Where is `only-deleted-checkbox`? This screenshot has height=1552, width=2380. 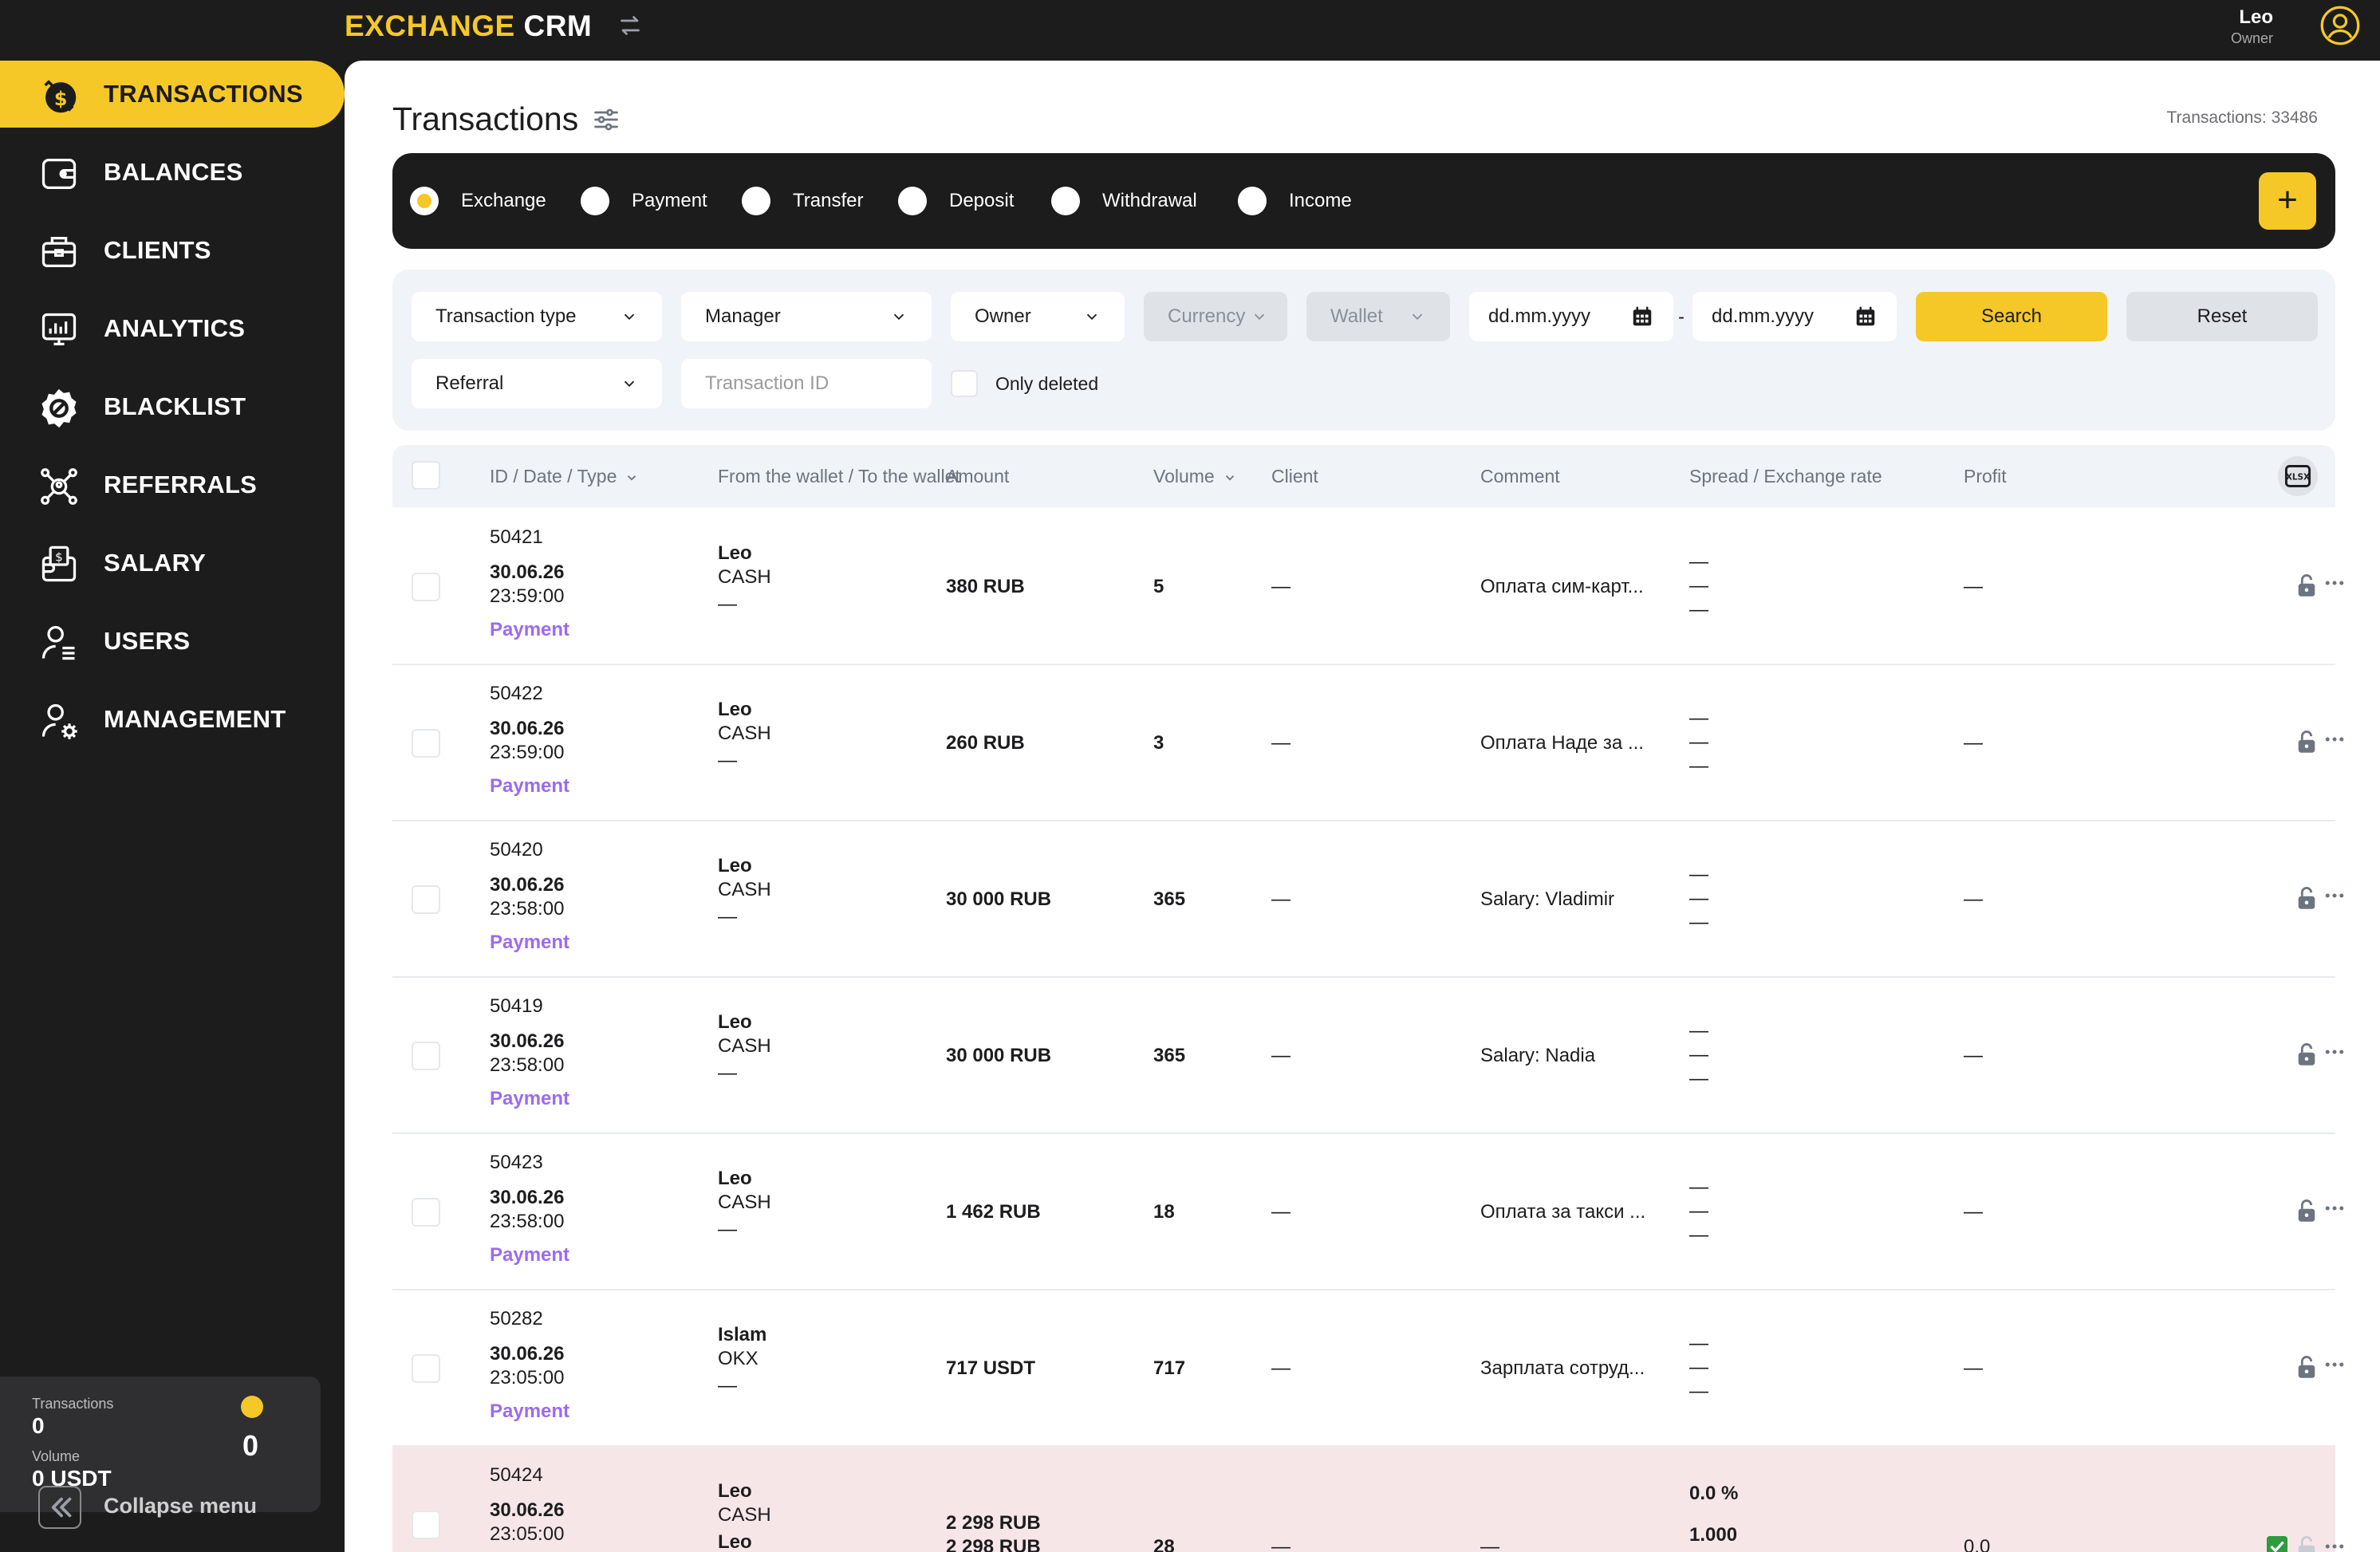 only-deleted-checkbox is located at coordinates (964, 383).